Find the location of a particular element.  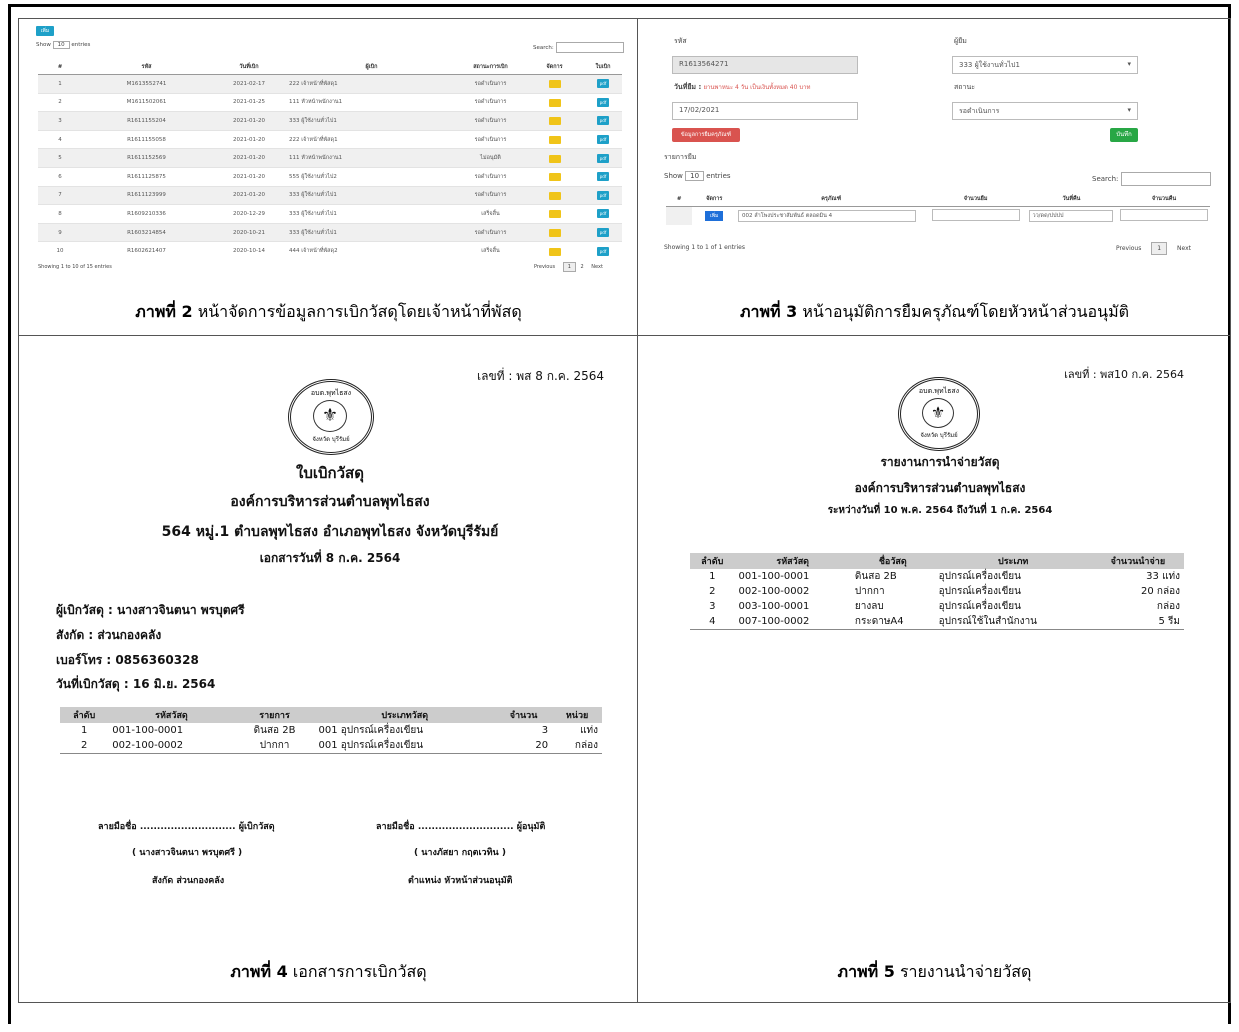

fig3-item-select: 002 ลำโพงประชาสัมพันธ์ ตลอดมิน 4 is located at coordinates (827, 215).